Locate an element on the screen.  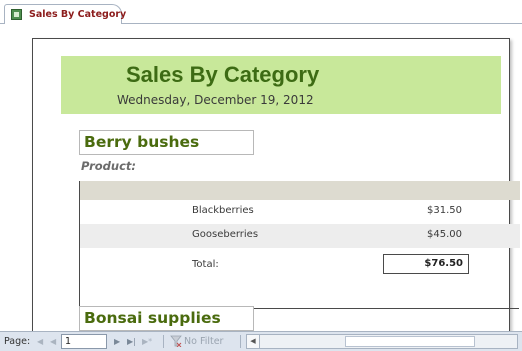
tab-label: Sales By Category is located at coordinates (78, 14).